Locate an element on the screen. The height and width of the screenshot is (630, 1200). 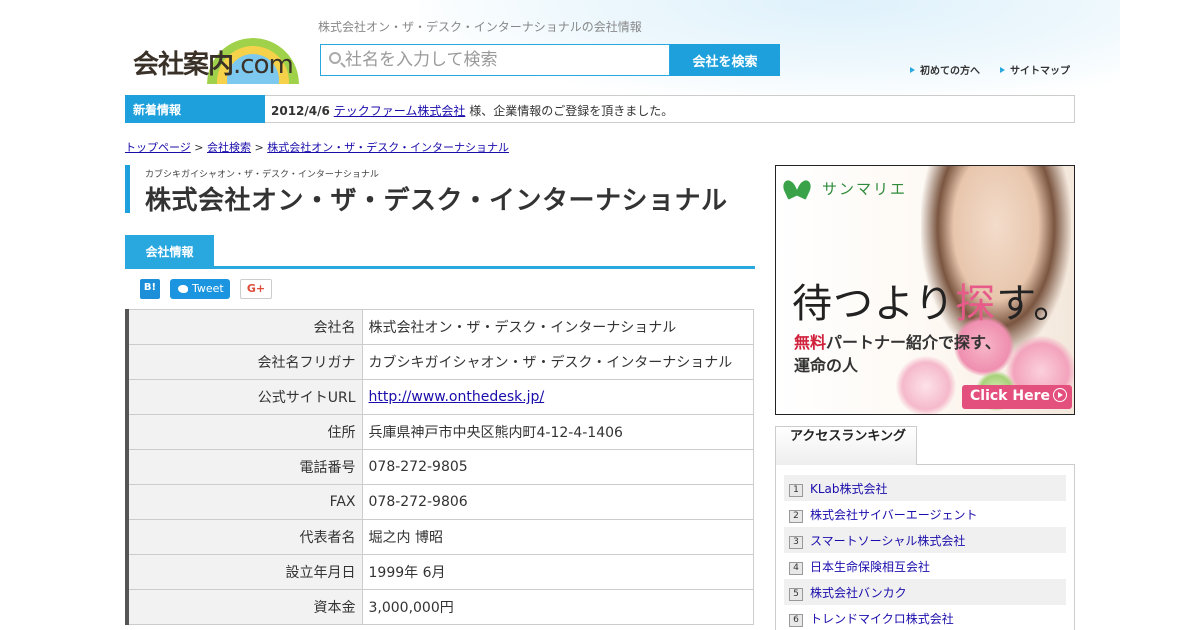
table-row: 代表者名 堀之内 博昭 is located at coordinates (439, 537).